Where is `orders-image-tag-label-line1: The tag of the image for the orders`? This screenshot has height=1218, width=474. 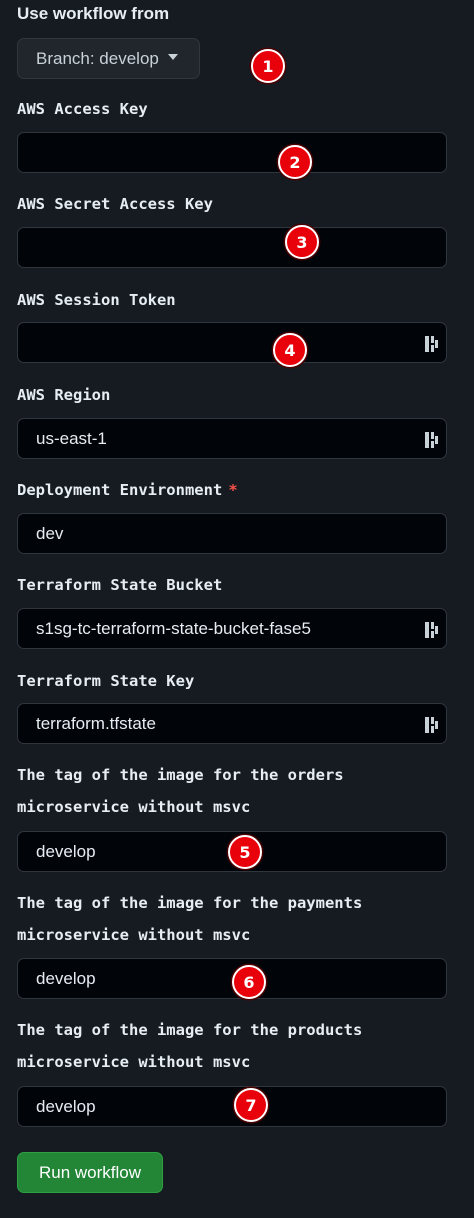 orders-image-tag-label-line1: The tag of the image for the orders is located at coordinates (180, 775).